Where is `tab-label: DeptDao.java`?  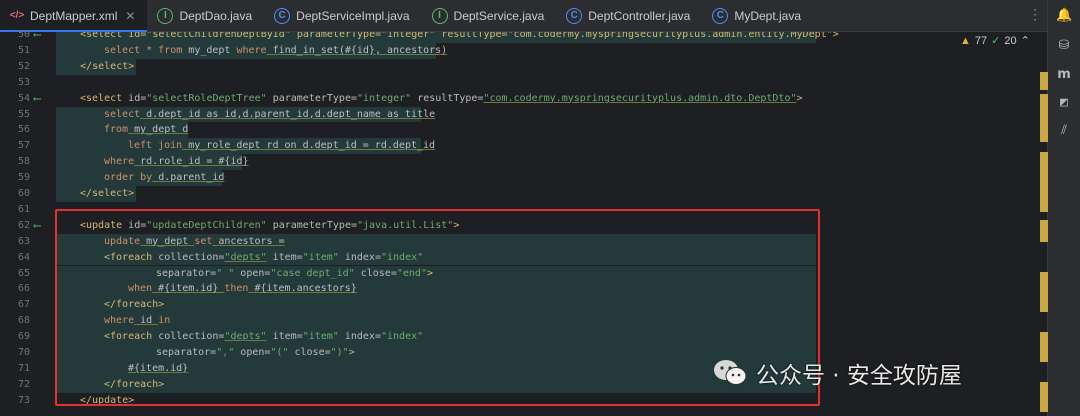 tab-label: DeptDao.java is located at coordinates (216, 15).